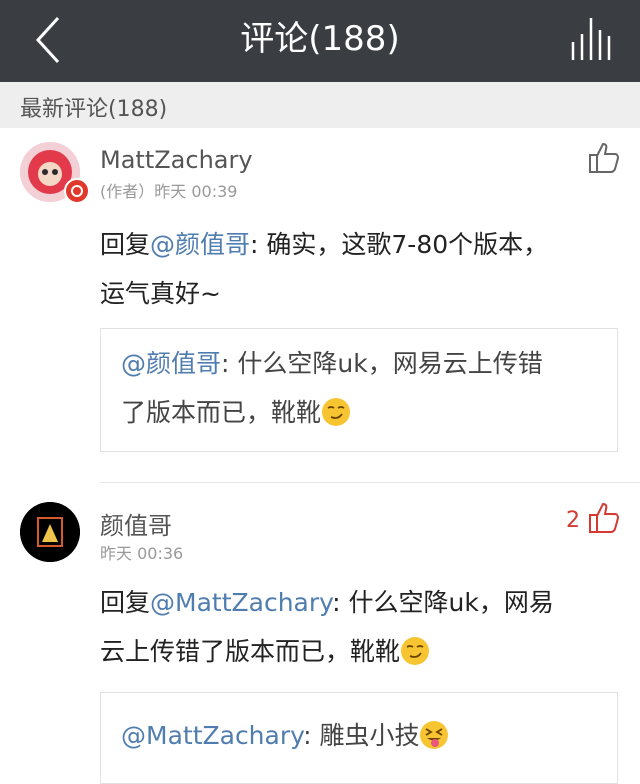 This screenshot has height=784, width=640. What do you see at coordinates (241, 602) in the screenshot?
I see `mention-link: @MattZachary` at bounding box center [241, 602].